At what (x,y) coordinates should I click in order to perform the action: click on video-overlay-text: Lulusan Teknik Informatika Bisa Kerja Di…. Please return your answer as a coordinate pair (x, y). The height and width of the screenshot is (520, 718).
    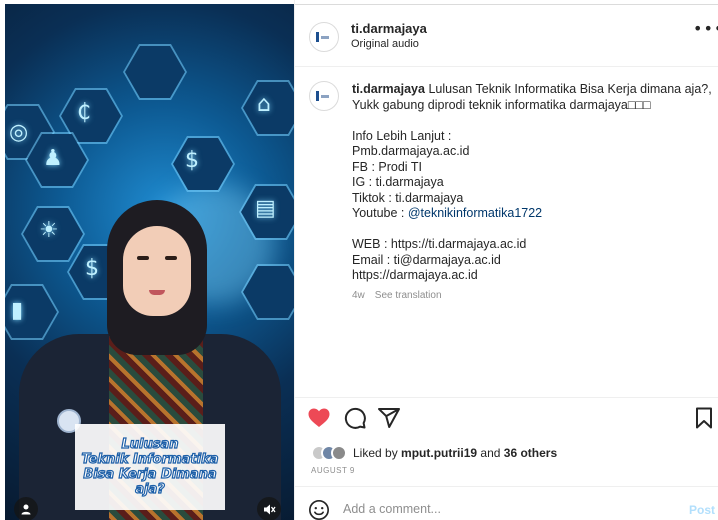
    Looking at the image, I should click on (150, 466).